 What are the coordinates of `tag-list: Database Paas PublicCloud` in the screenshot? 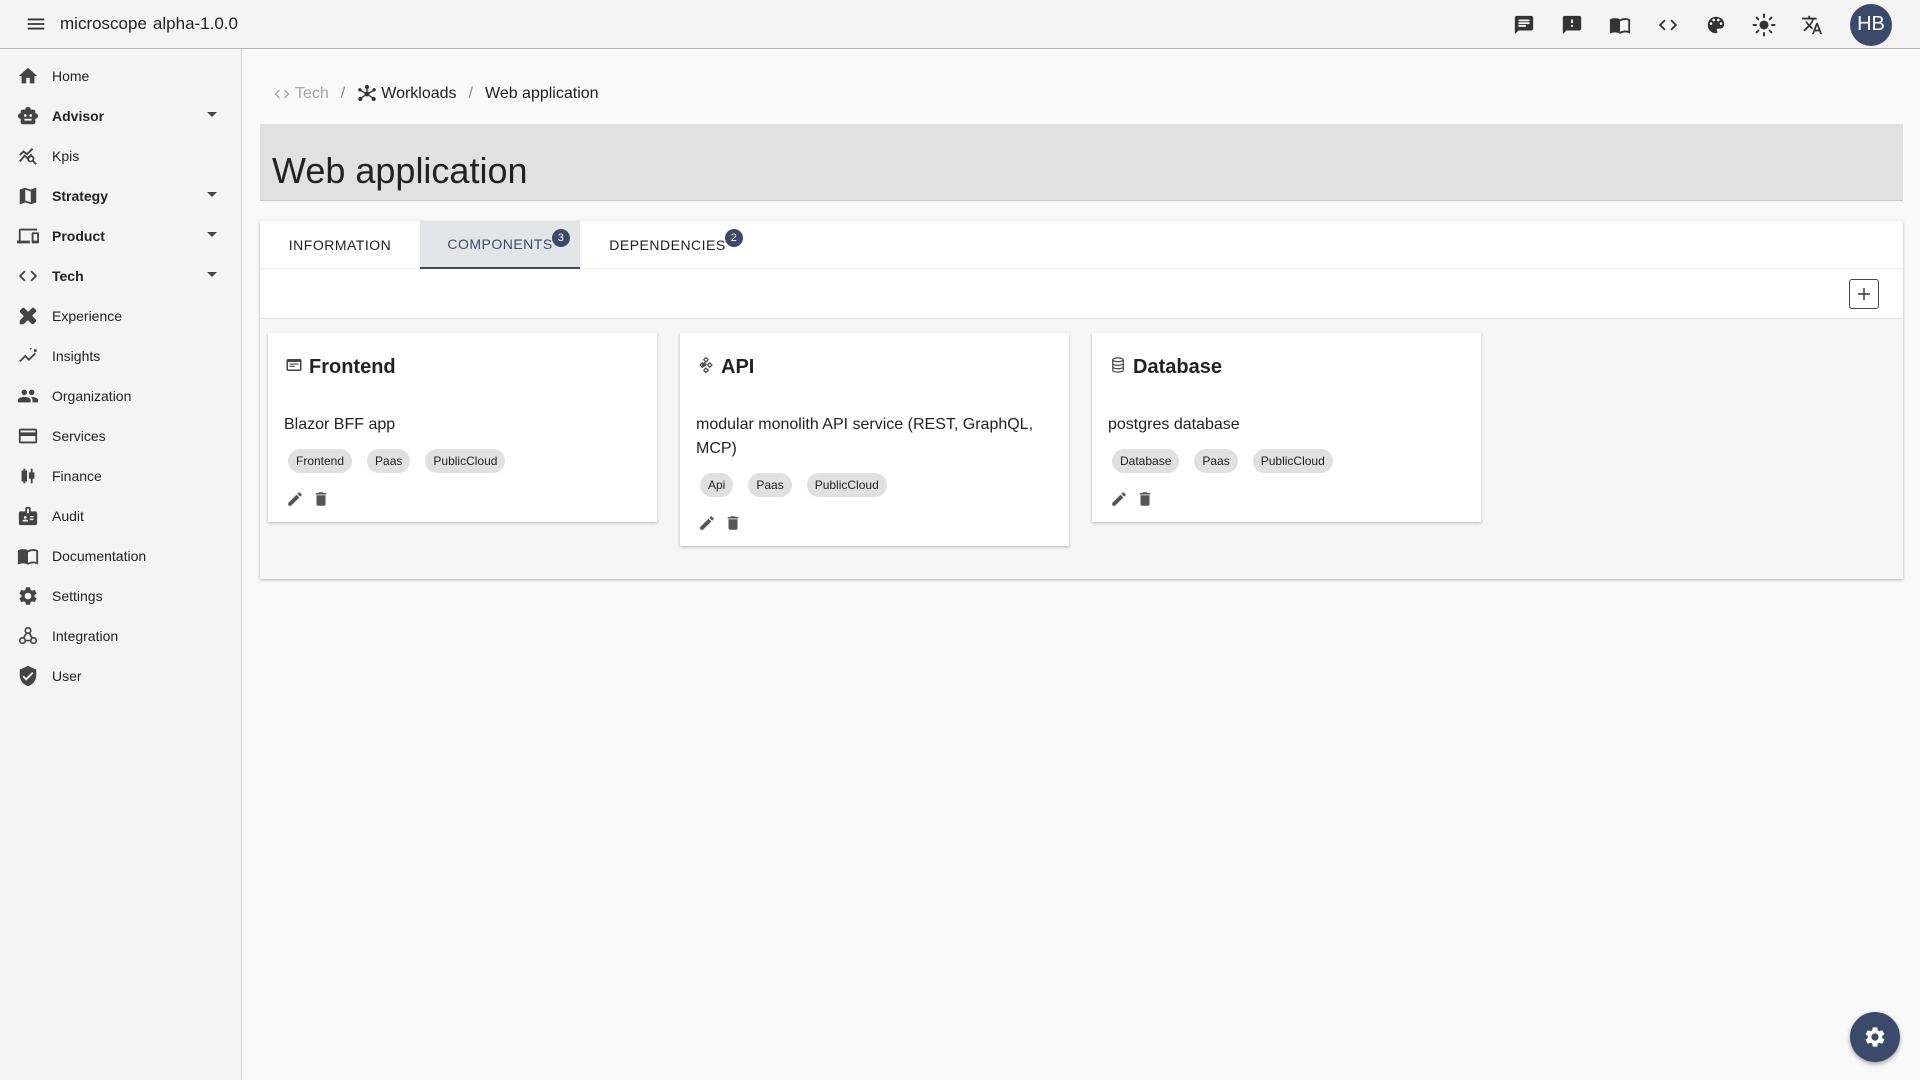 It's located at (1286, 455).